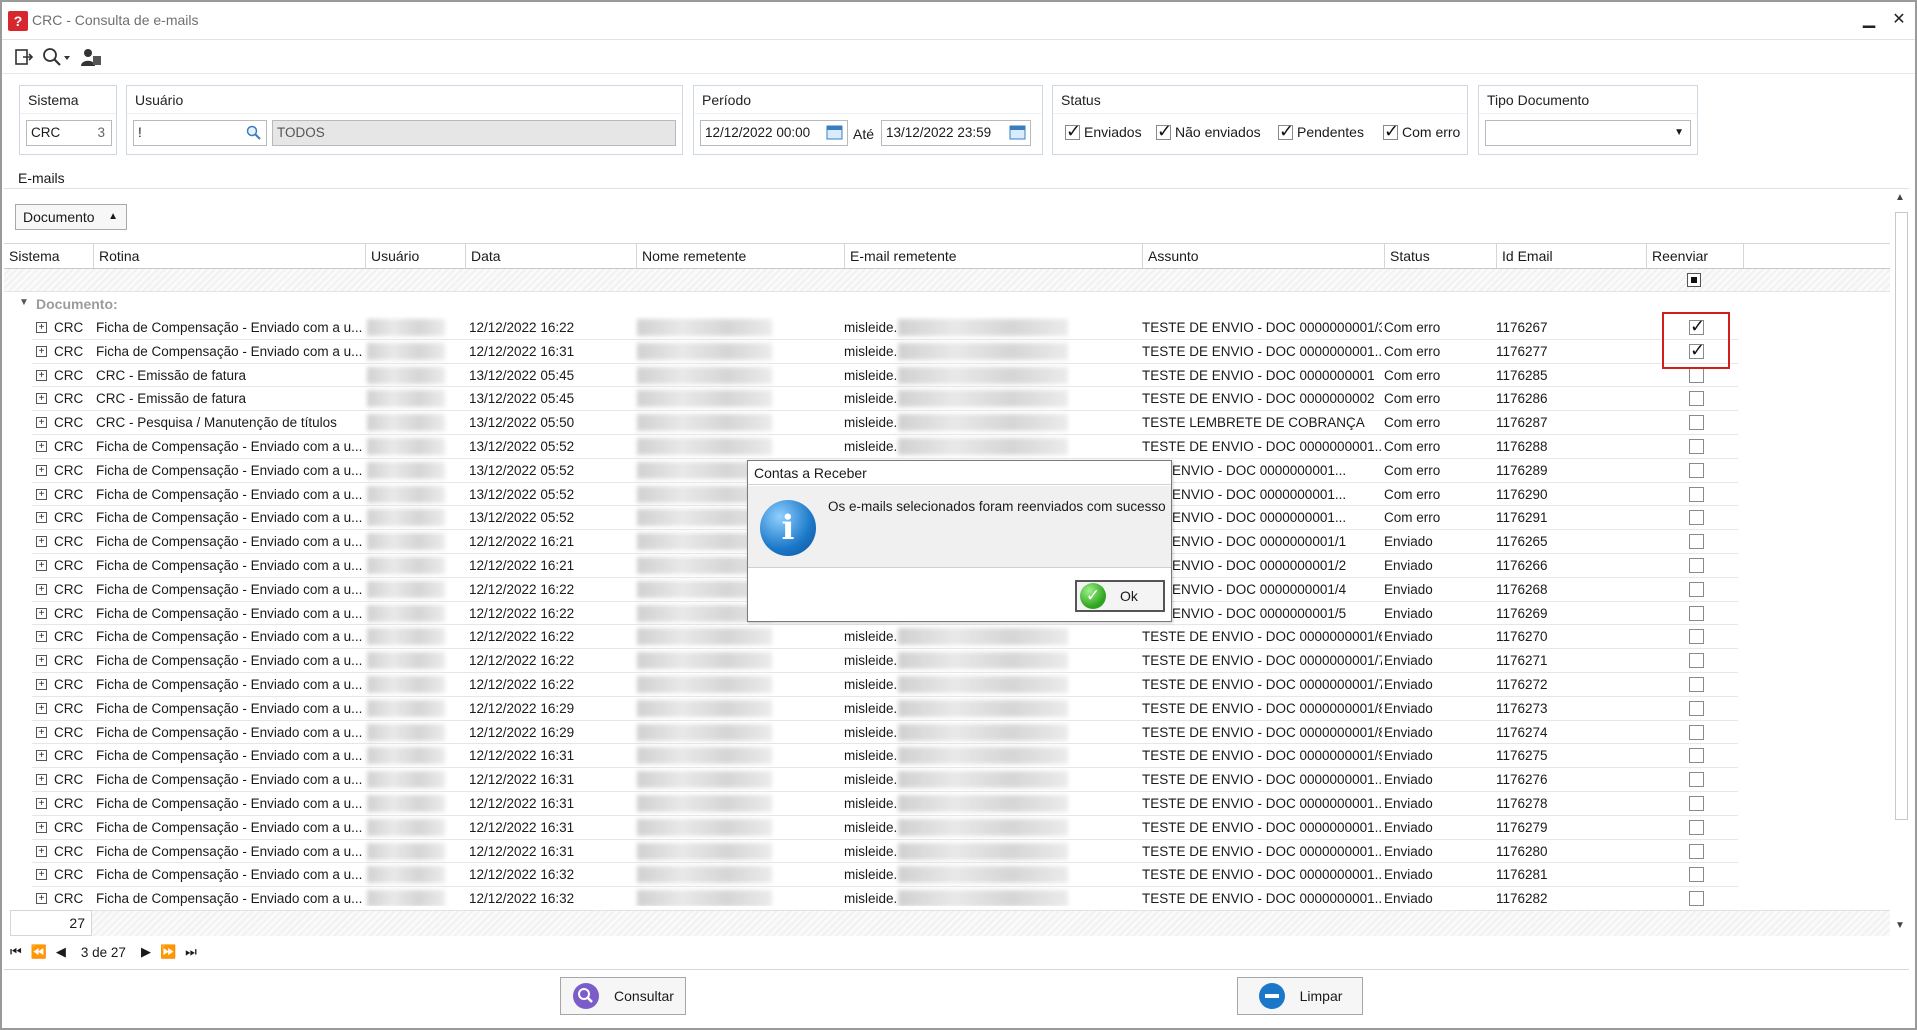 The width and height of the screenshot is (1917, 1030). What do you see at coordinates (69, 133) in the screenshot?
I see `sistema-field: CRC 3` at bounding box center [69, 133].